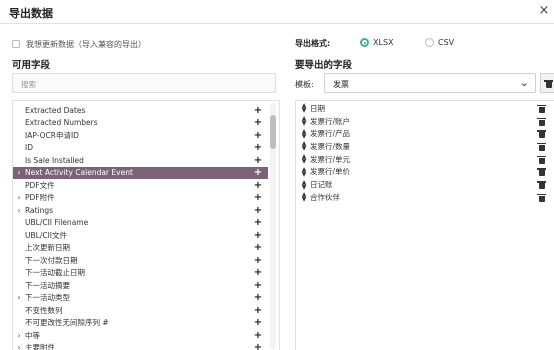 The image size is (554, 350). Describe the element at coordinates (140, 223) in the screenshot. I see `available-field-row: UBL/CII Filename +` at that location.